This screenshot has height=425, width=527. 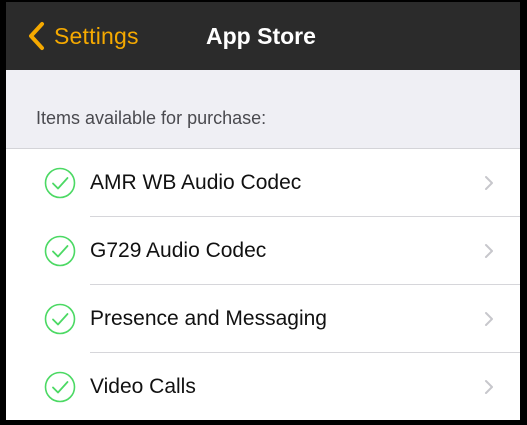 What do you see at coordinates (151, 118) in the screenshot?
I see `section-header: Items available for purchase:` at bounding box center [151, 118].